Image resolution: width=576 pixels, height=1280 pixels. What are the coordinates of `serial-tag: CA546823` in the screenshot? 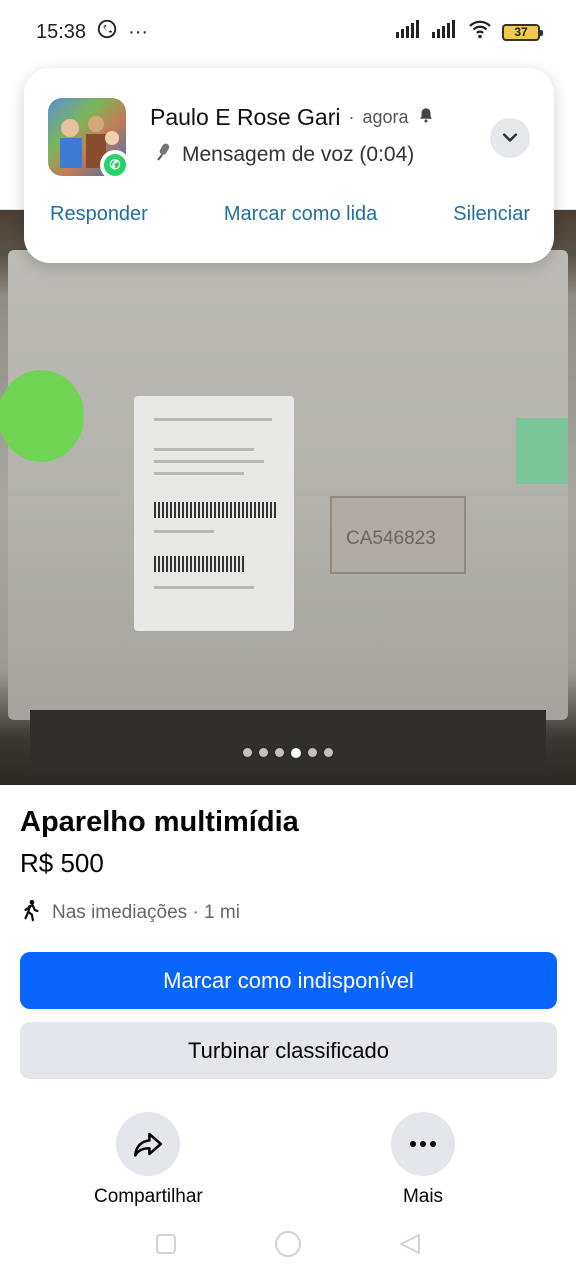 It's located at (398, 535).